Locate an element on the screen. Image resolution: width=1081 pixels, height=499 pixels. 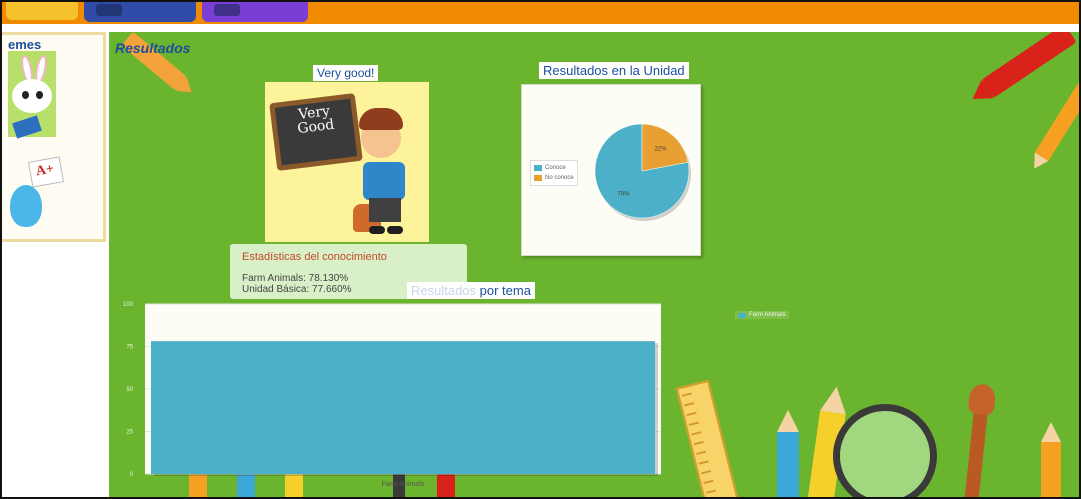
bird-theme-image: A+ is located at coordinates (38, 195).